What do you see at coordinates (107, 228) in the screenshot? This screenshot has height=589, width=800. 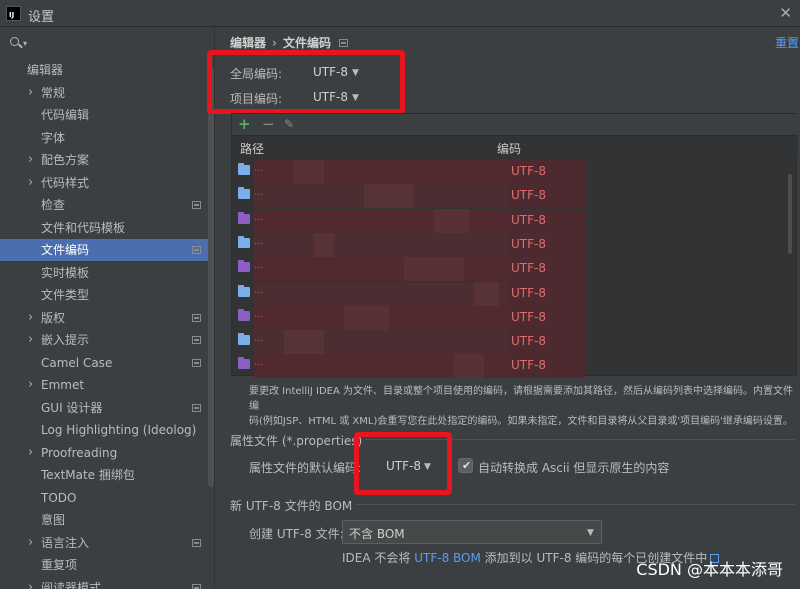 I see `sidebar-item: 文件和代码模板` at bounding box center [107, 228].